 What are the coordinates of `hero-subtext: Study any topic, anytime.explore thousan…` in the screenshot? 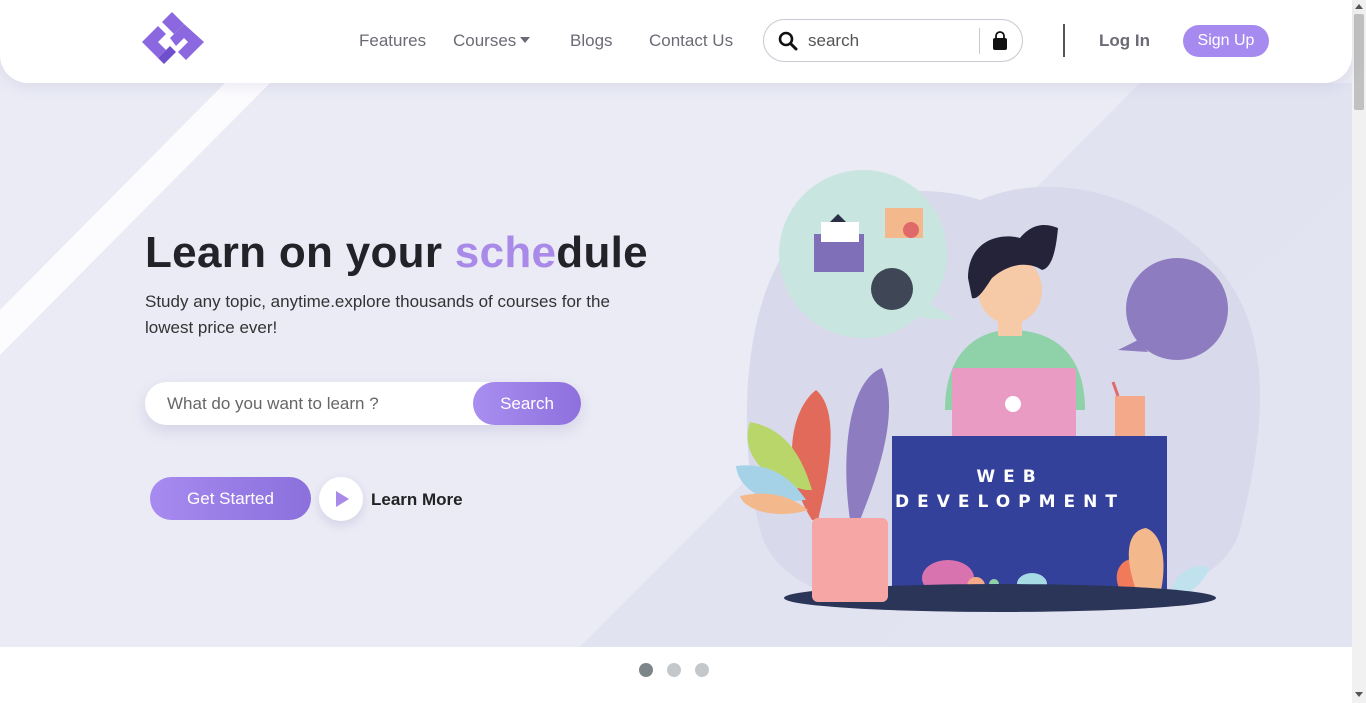 It's located at (377, 314).